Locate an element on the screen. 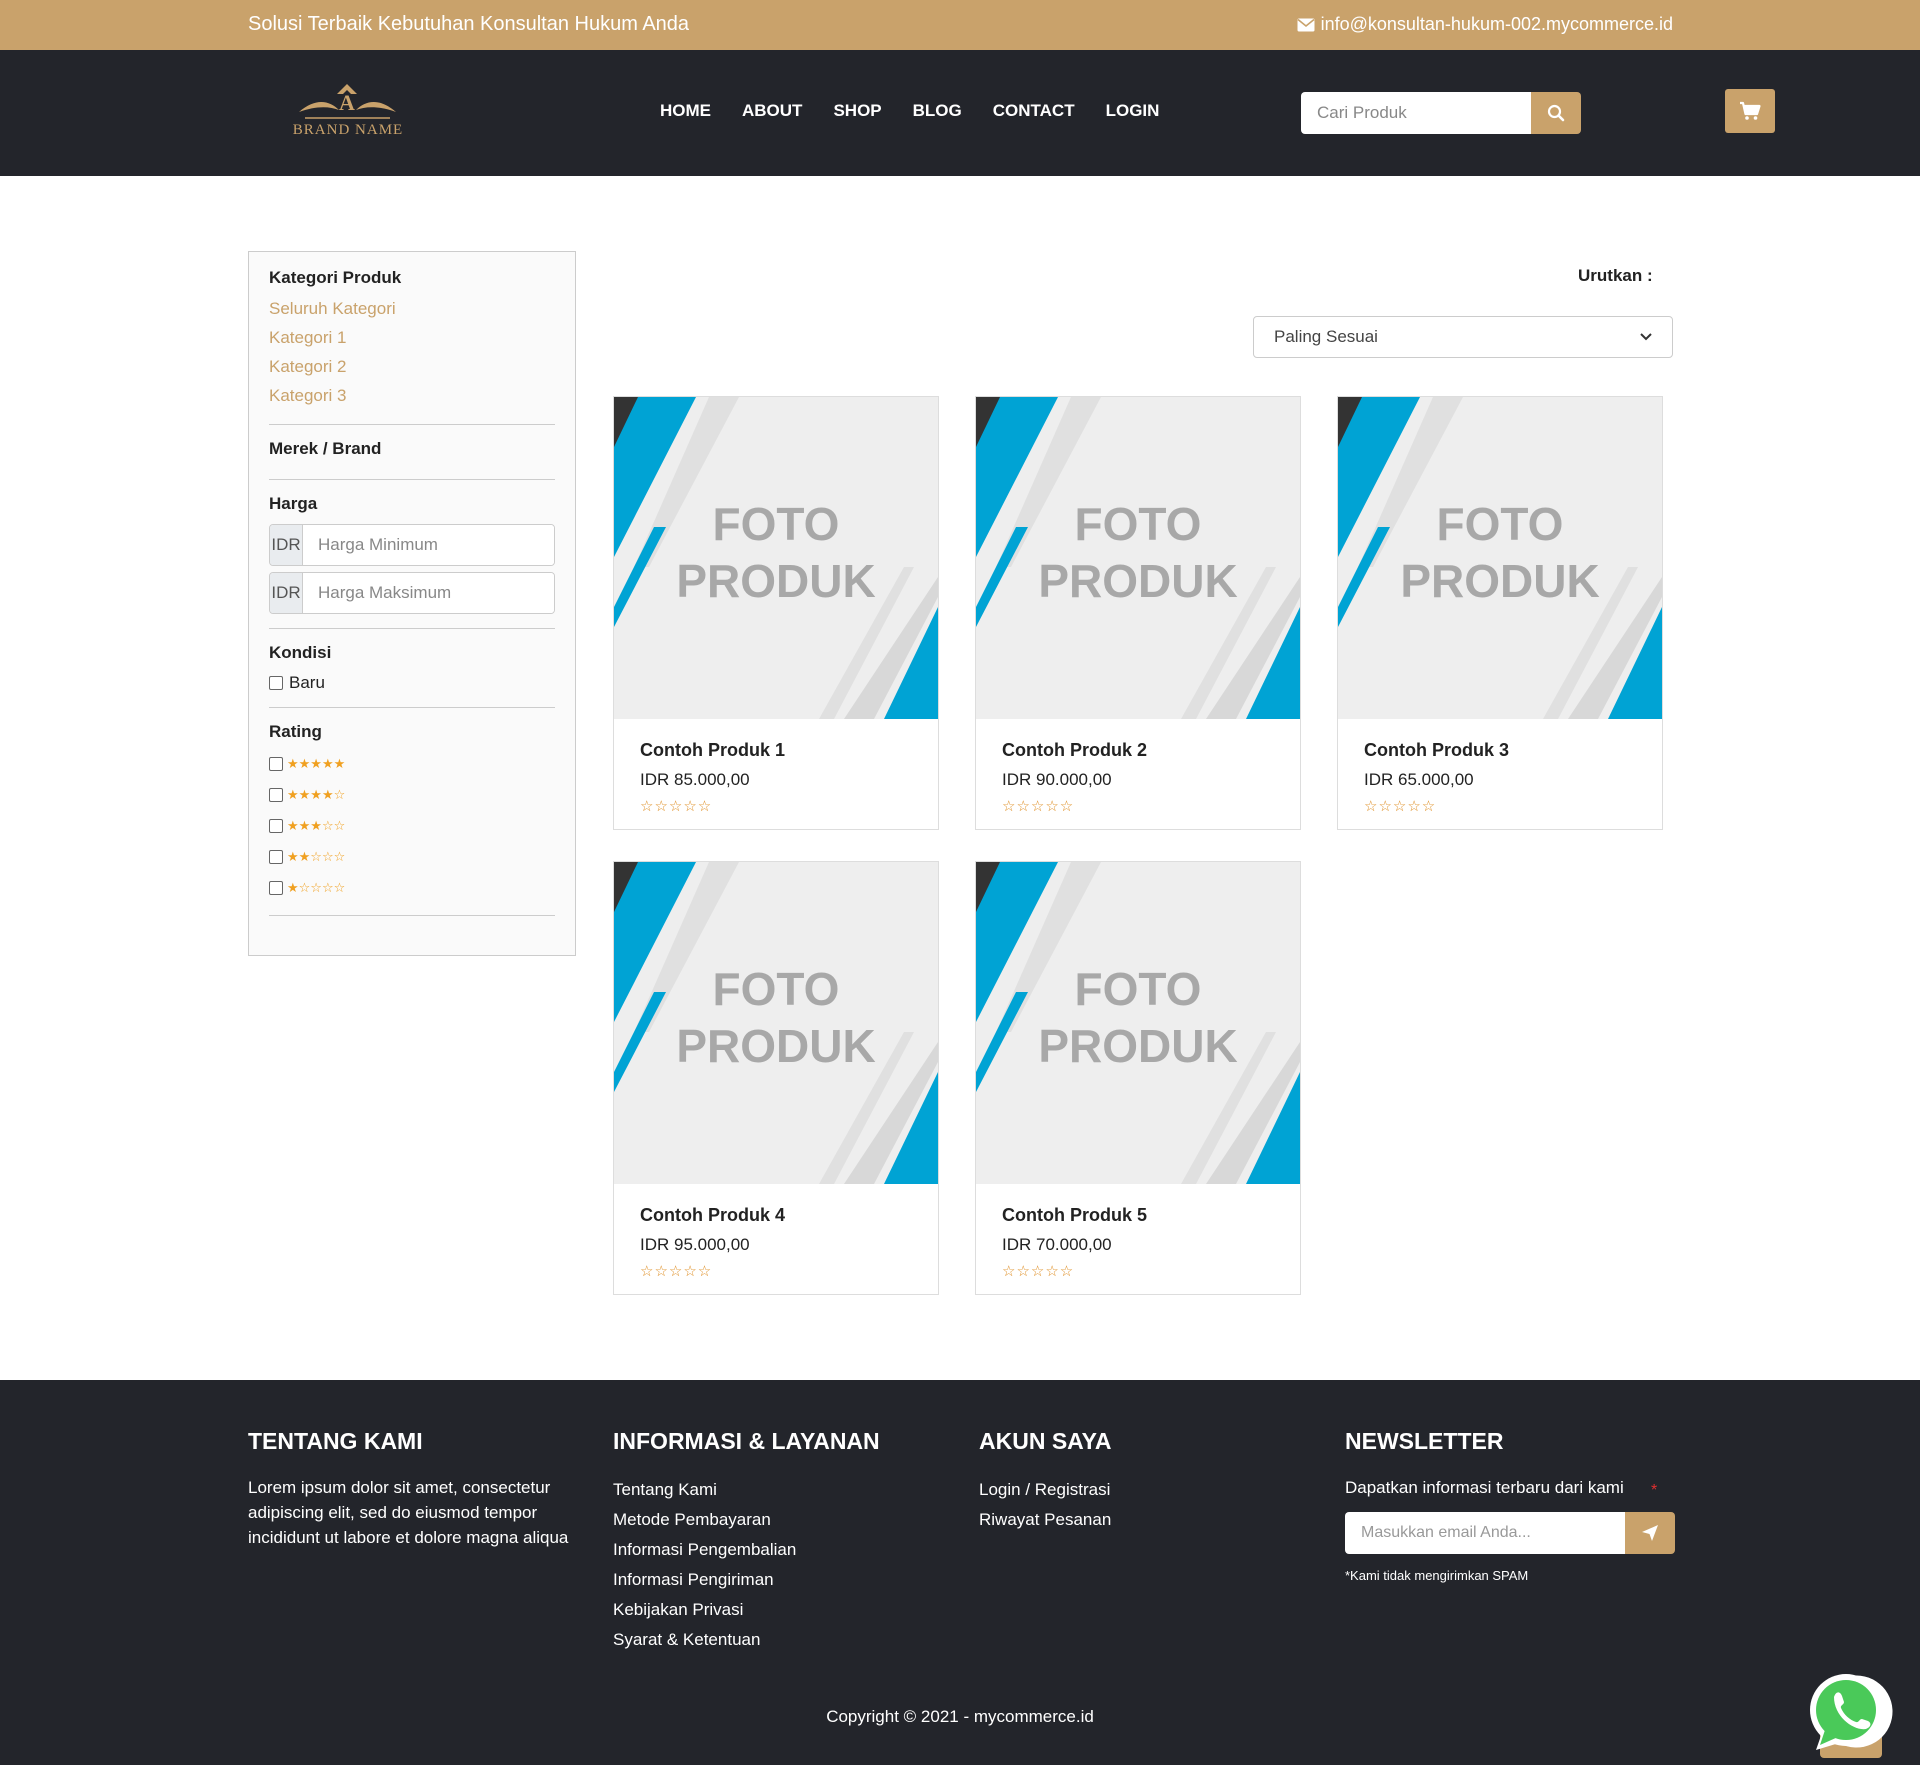 This screenshot has width=1920, height=1765. star-rating-icon: ★★★★★ is located at coordinates (316, 763).